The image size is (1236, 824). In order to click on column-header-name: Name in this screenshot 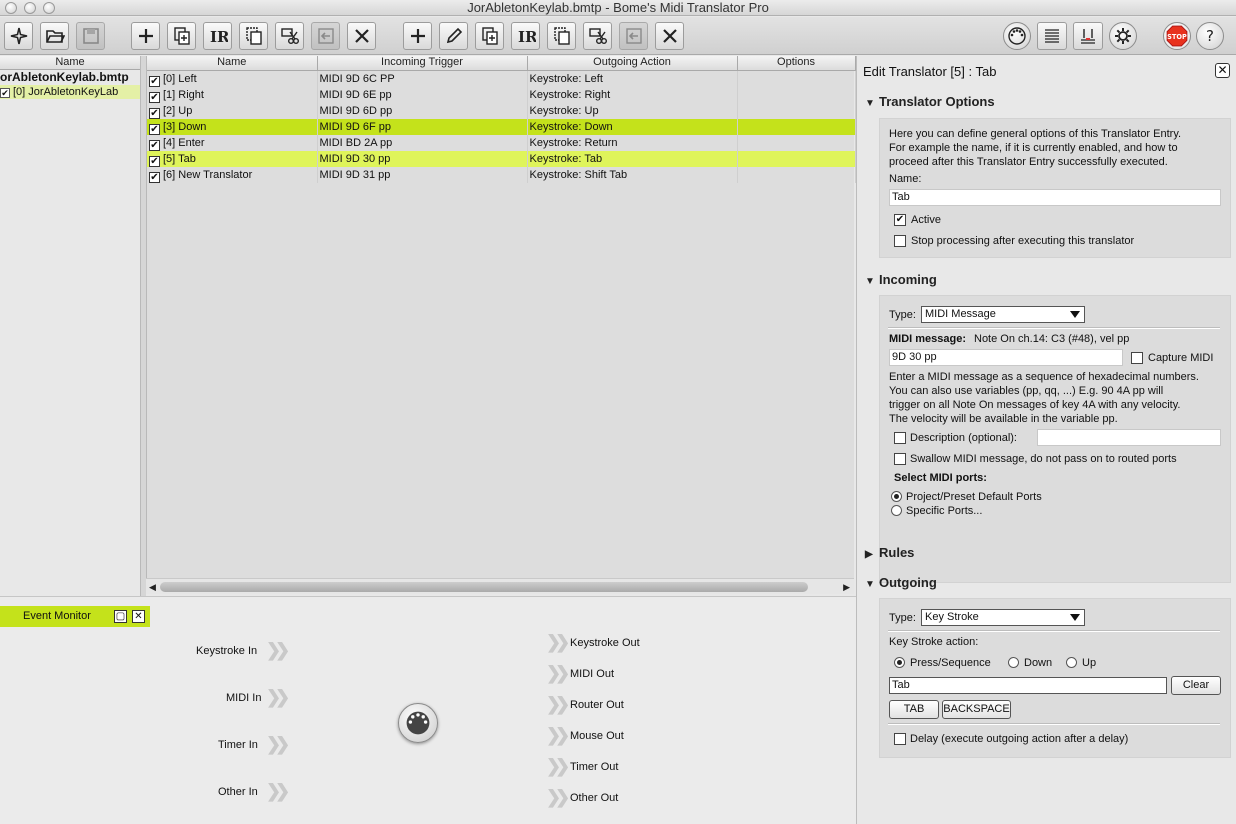, I will do `click(232, 63)`.